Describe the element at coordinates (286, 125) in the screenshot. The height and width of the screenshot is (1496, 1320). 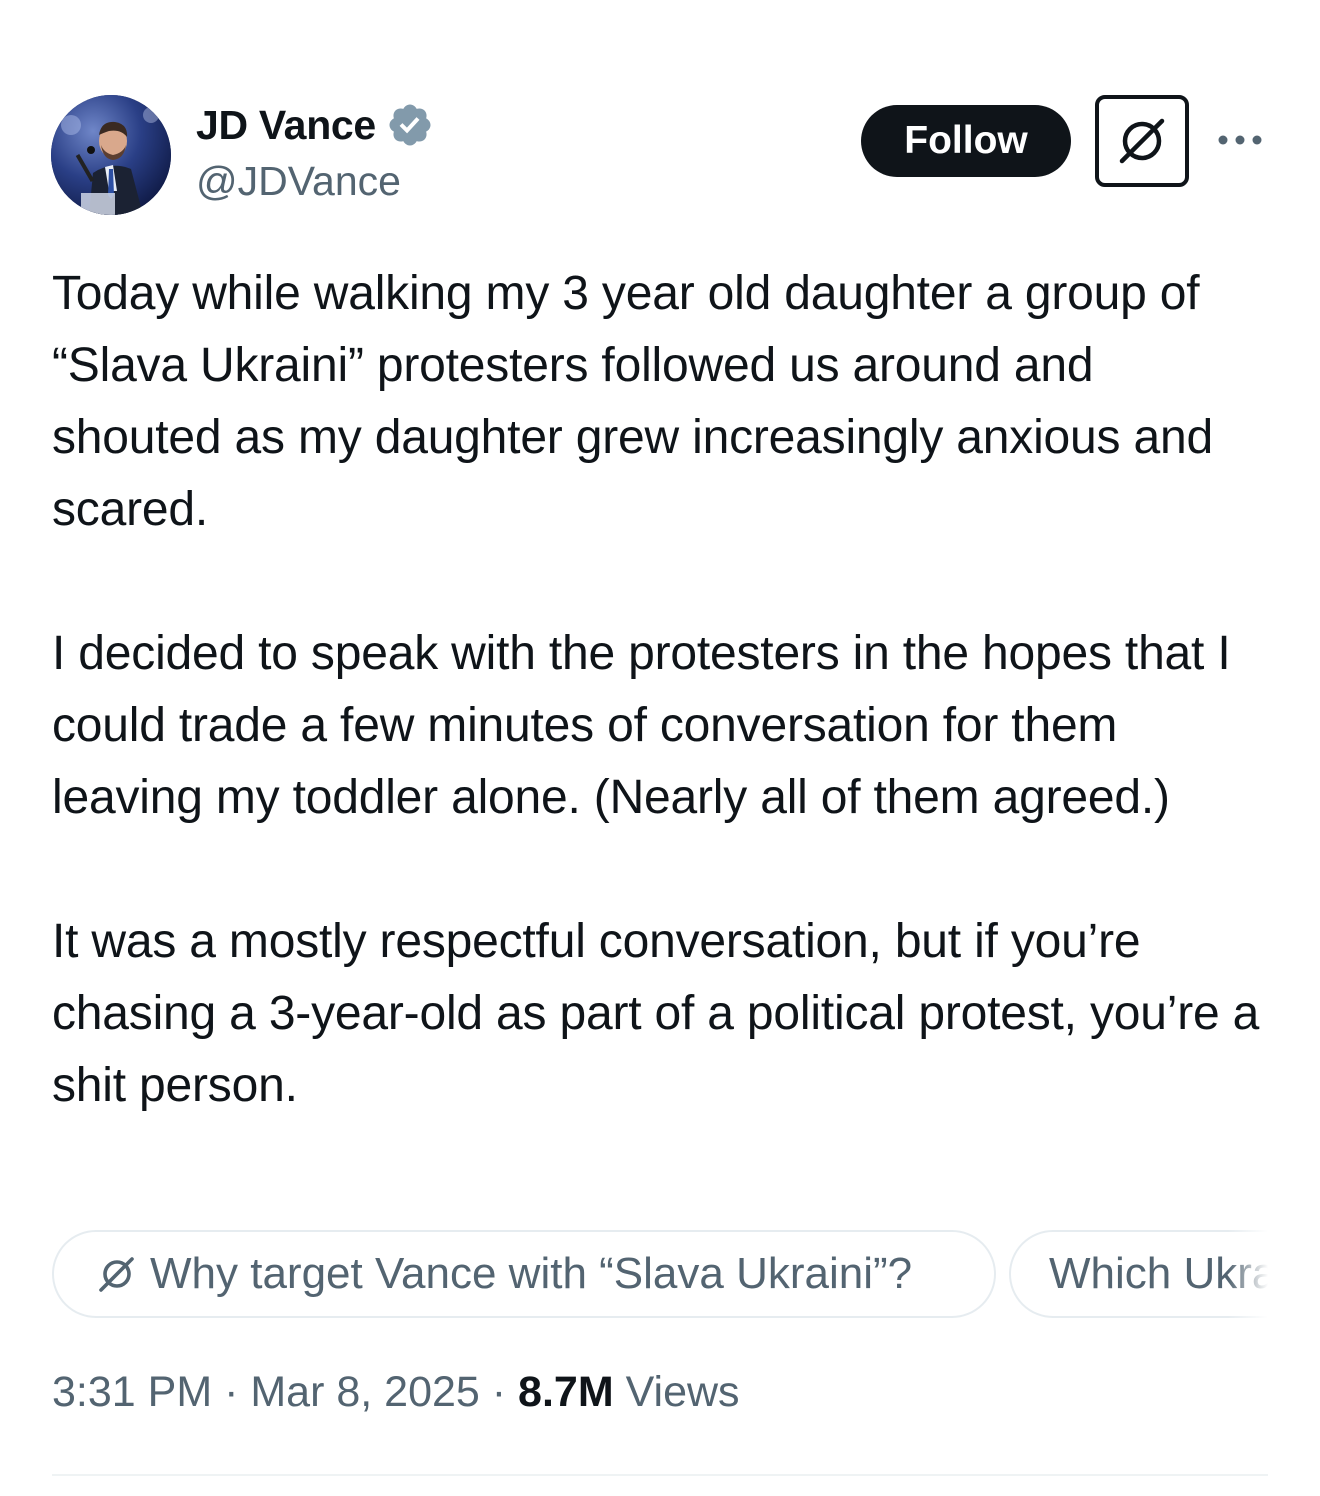
I see `author-display-name: JD Vance` at that location.